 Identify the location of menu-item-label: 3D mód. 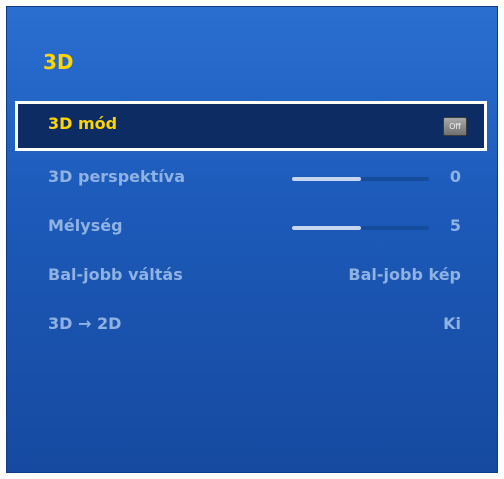
(83, 123).